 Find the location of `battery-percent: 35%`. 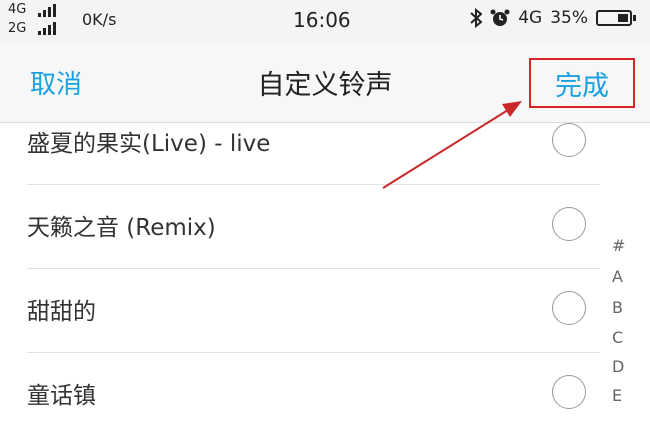

battery-percent: 35% is located at coordinates (569, 18).